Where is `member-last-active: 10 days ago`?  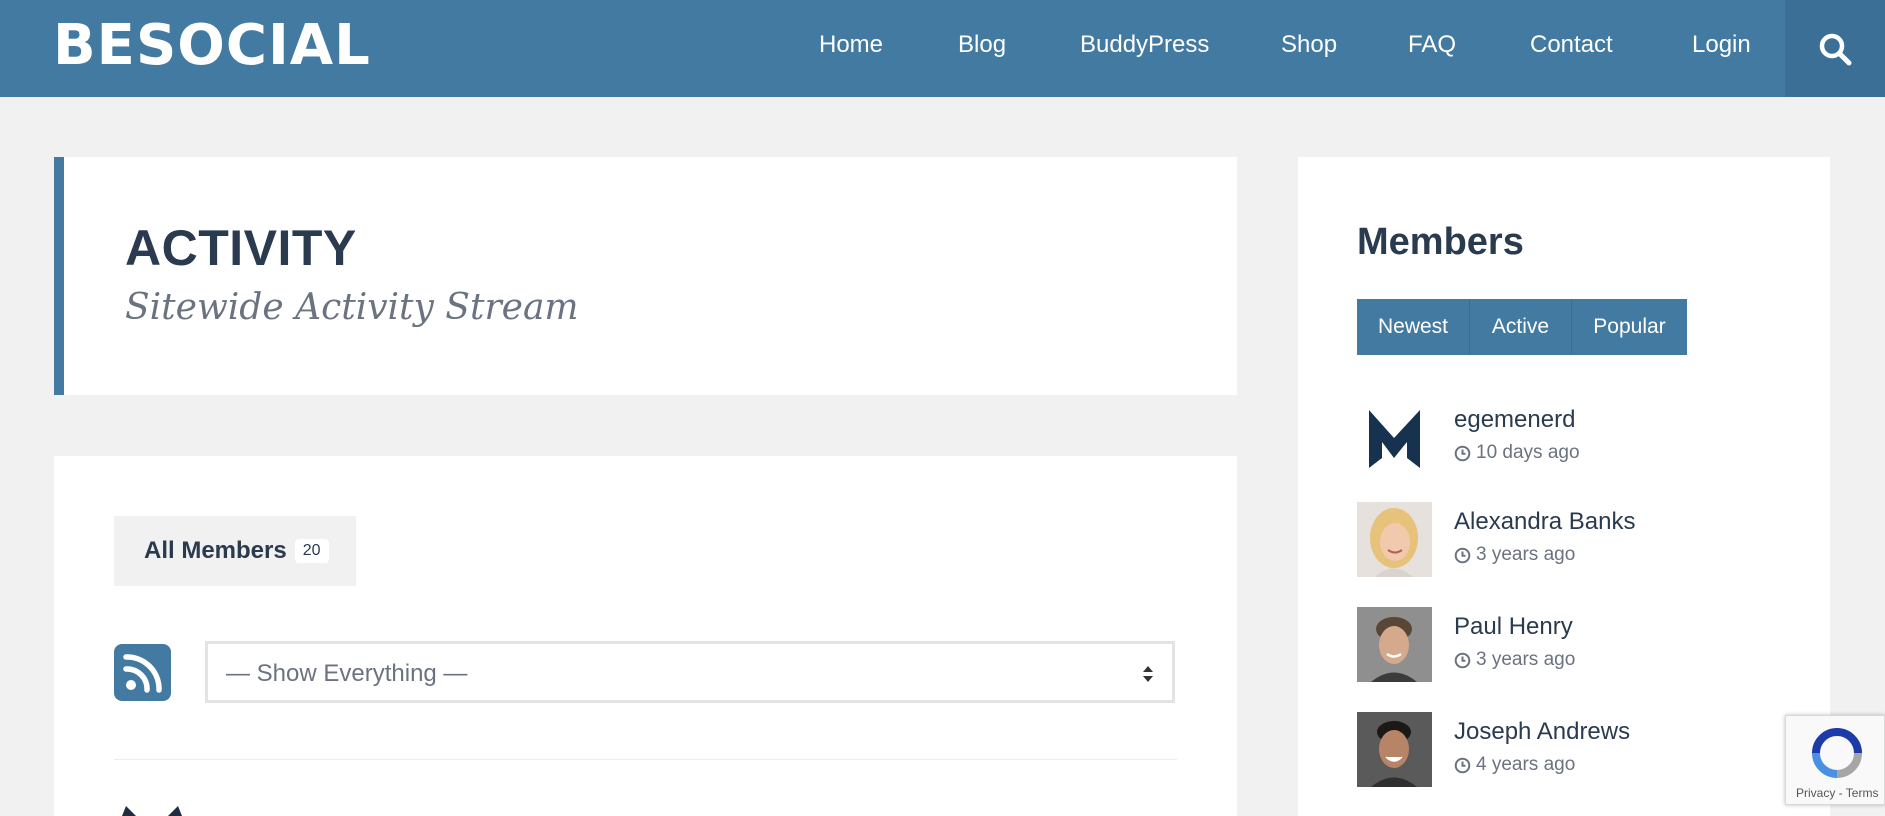 member-last-active: 10 days ago is located at coordinates (1517, 453).